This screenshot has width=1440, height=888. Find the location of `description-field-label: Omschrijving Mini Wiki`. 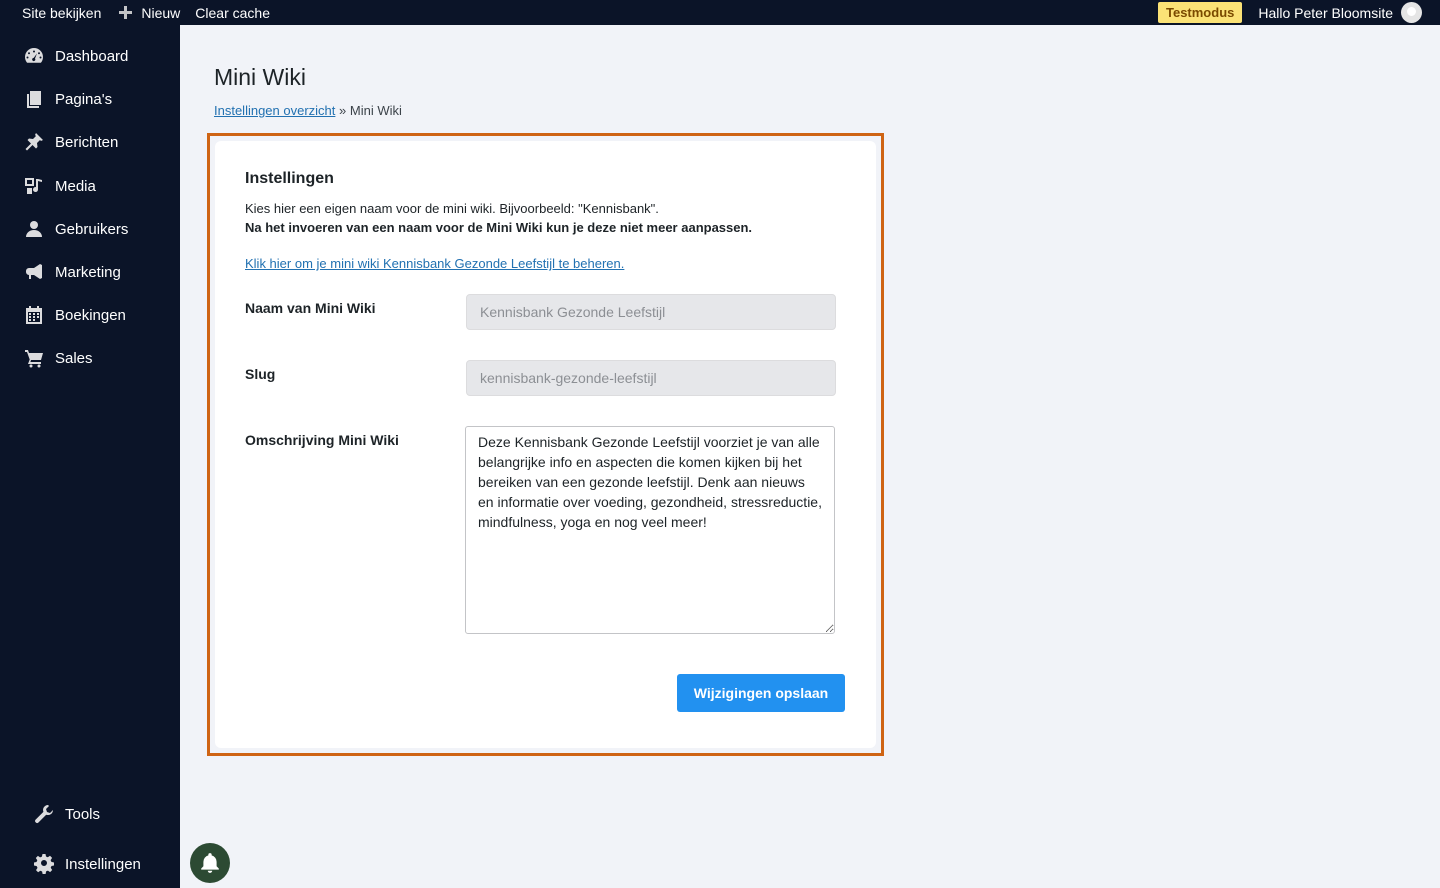

description-field-label: Omschrijving Mini Wiki is located at coordinates (322, 440).